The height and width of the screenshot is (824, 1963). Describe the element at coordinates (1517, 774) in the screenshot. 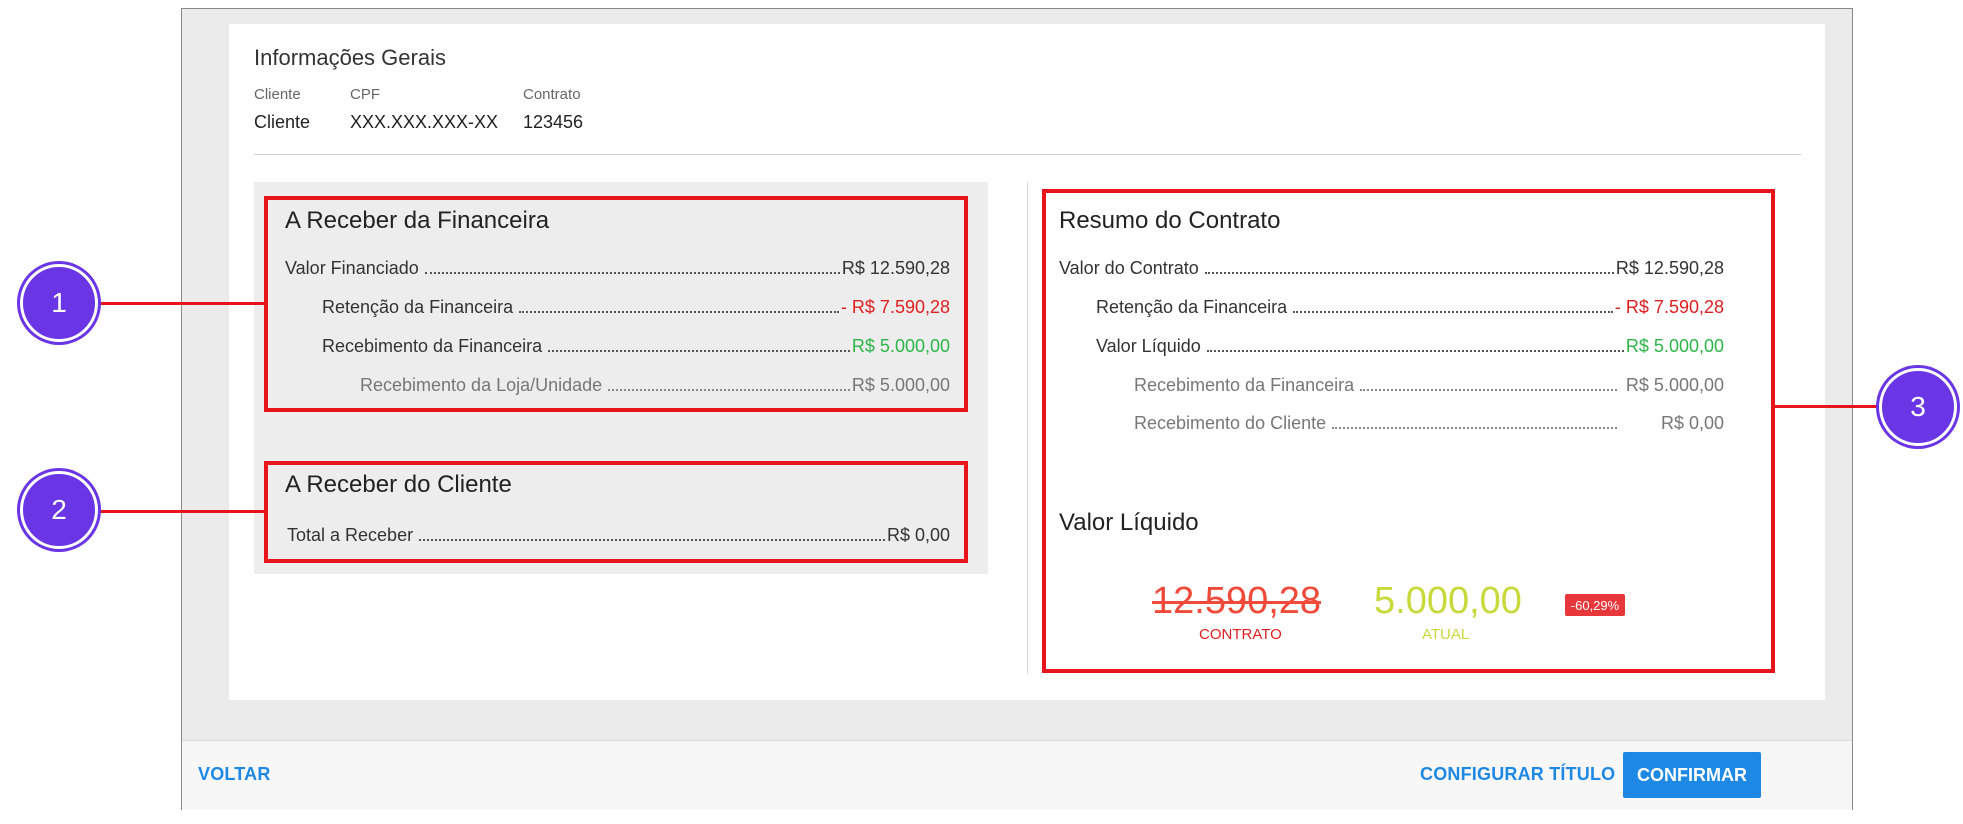

I see `configure-title-button: CONFIGURAR TÍTULO` at that location.